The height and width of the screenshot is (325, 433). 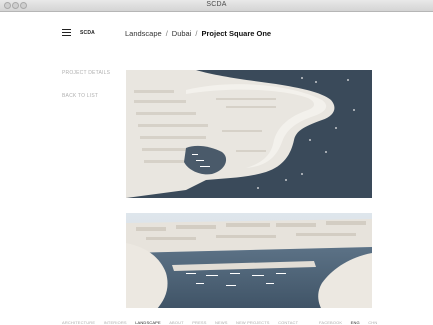 What do you see at coordinates (350, 318) in the screenshot?
I see `footer-right-links: FACEBOOK ENG CHN` at bounding box center [350, 318].